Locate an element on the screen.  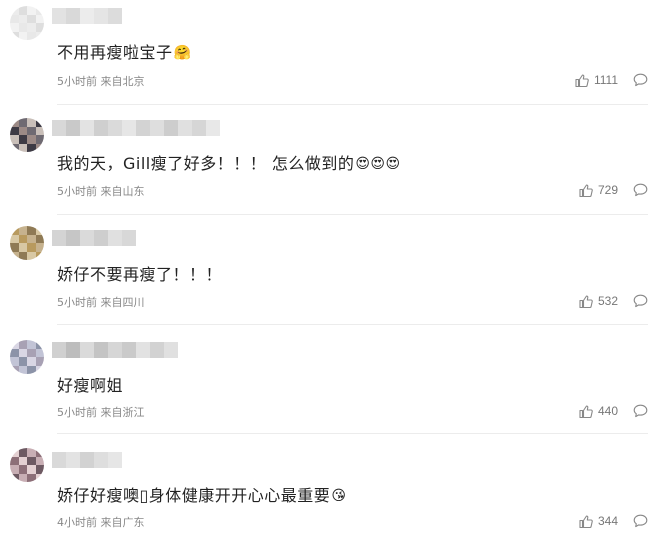
comment-time: 4小时前 is located at coordinates (77, 522).